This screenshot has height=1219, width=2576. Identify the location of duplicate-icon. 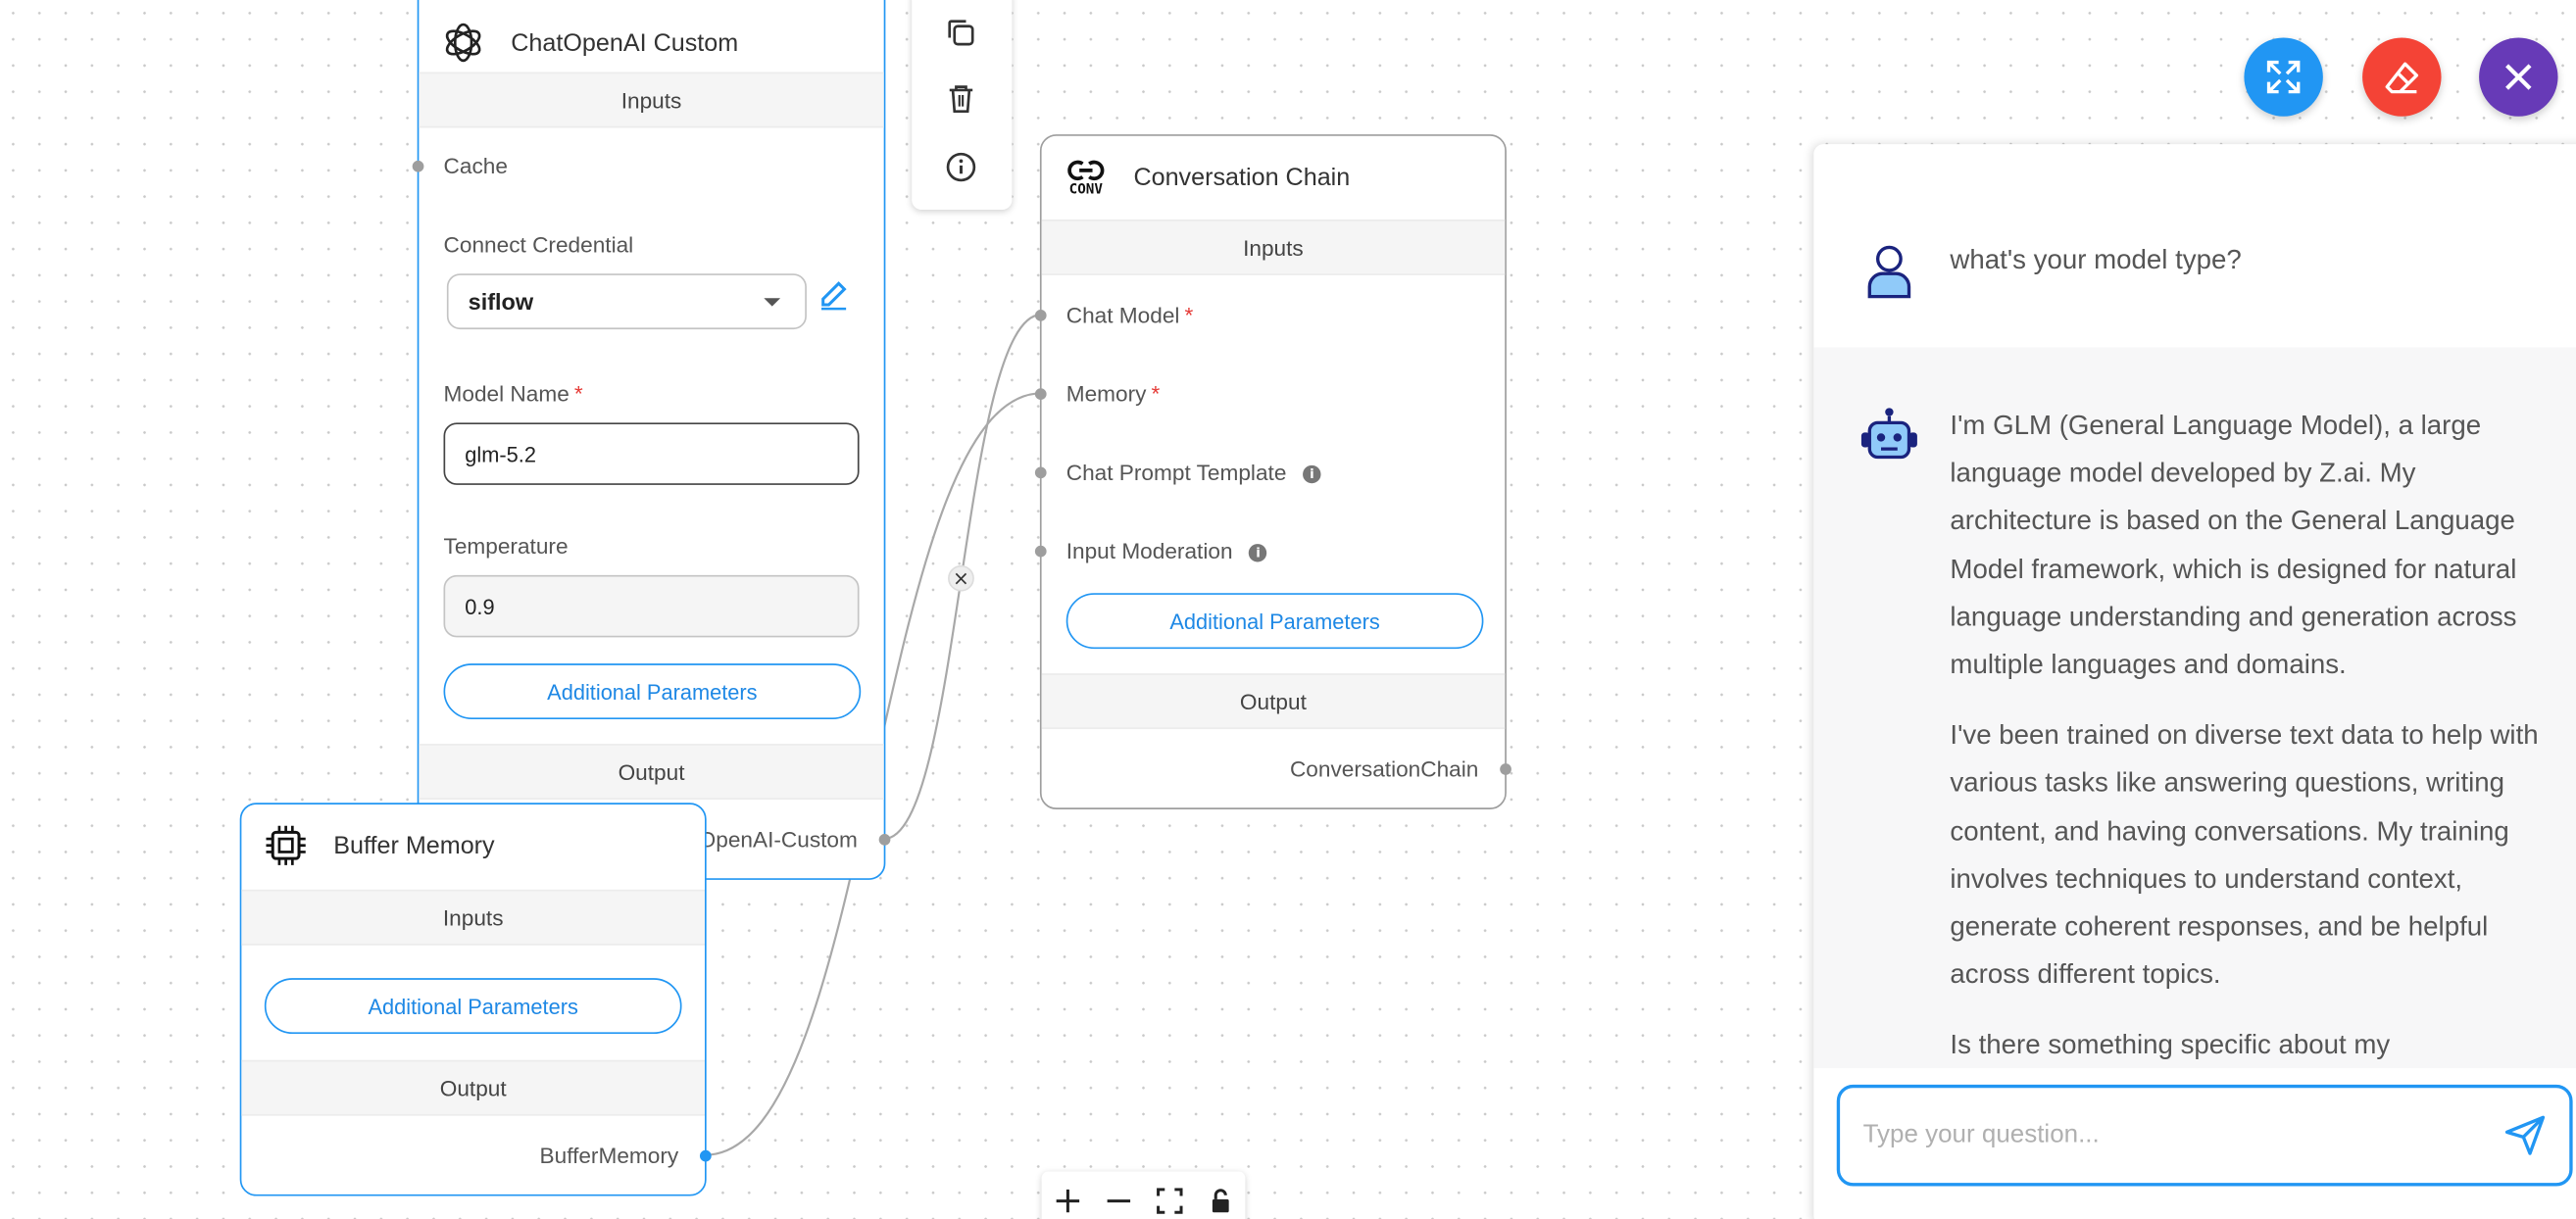
(961, 33).